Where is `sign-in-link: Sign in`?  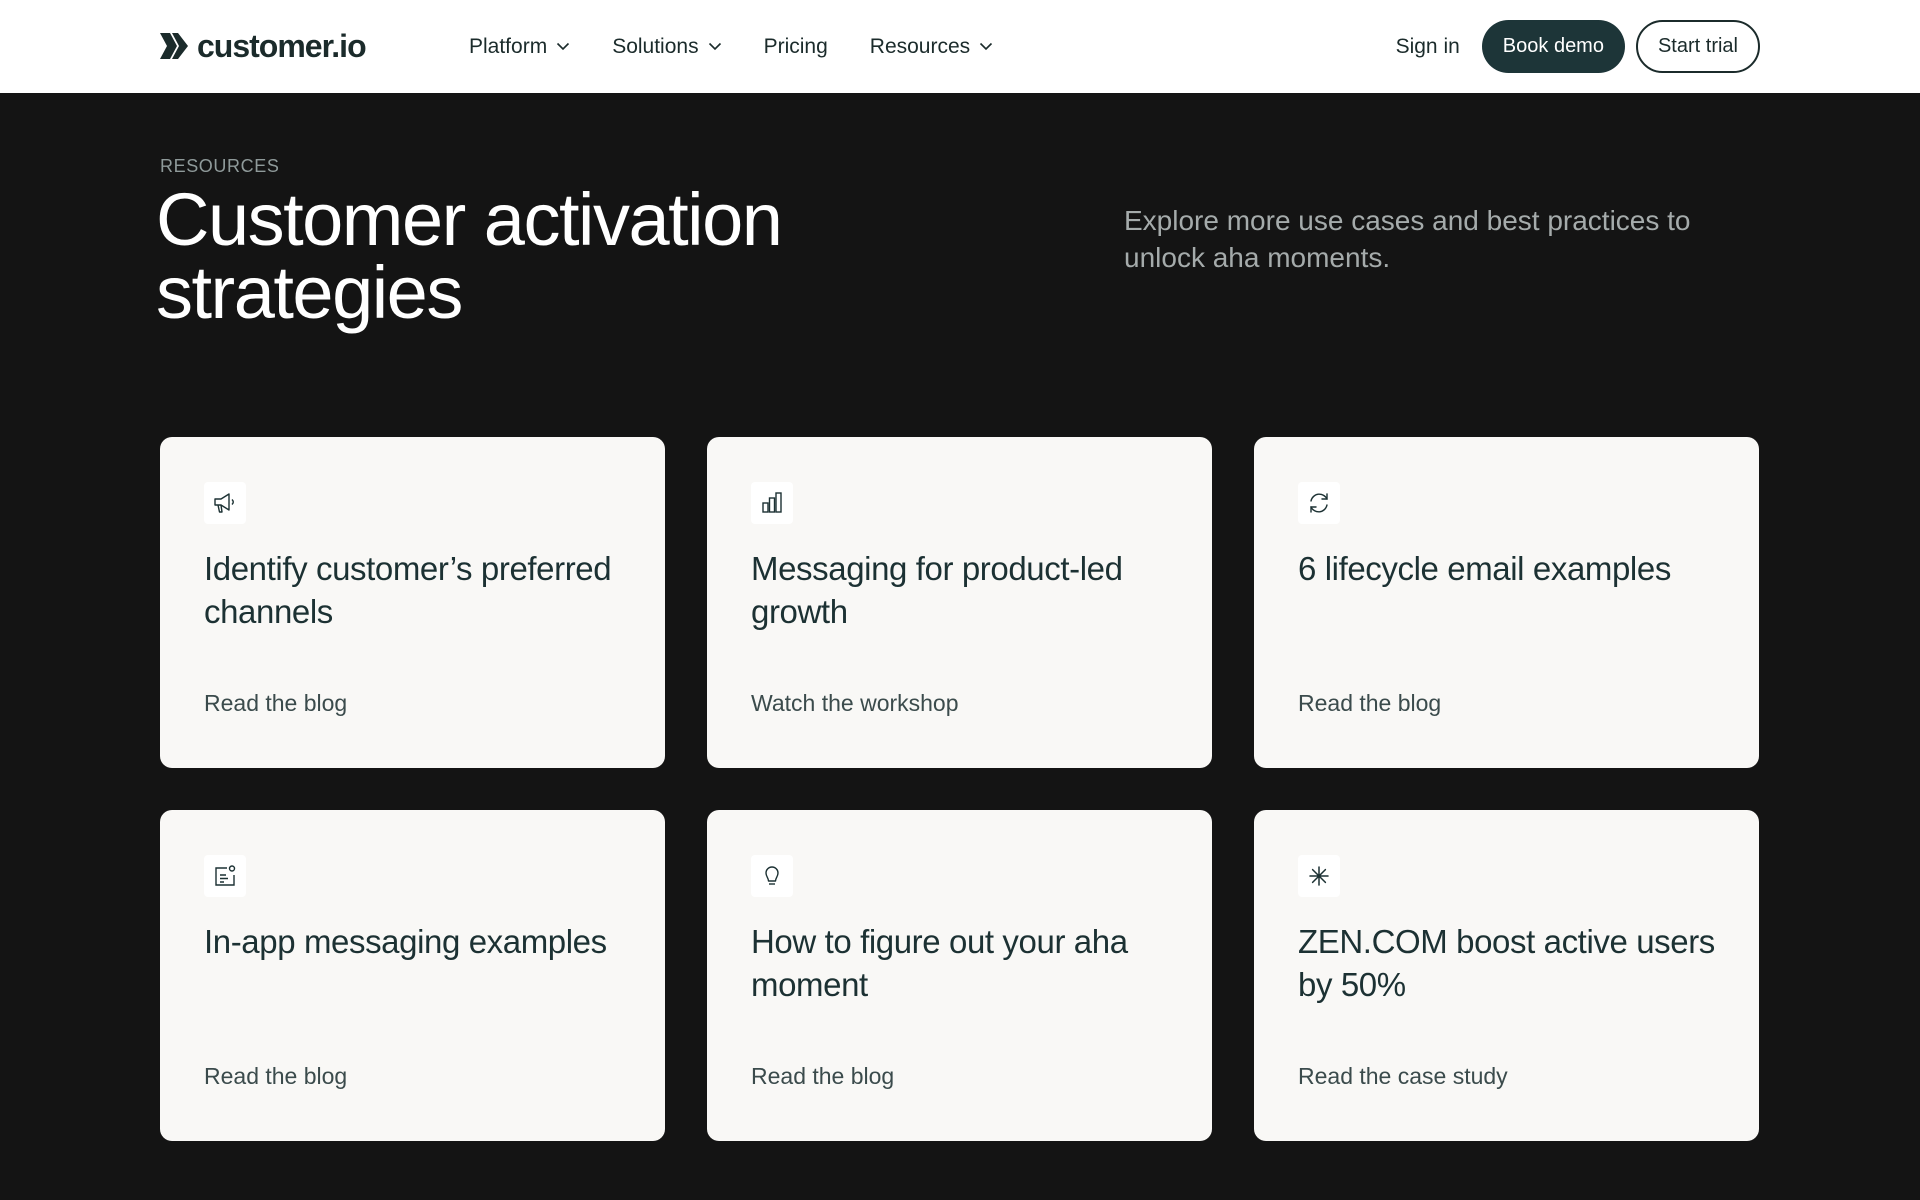
sign-in-link: Sign in is located at coordinates (1428, 47).